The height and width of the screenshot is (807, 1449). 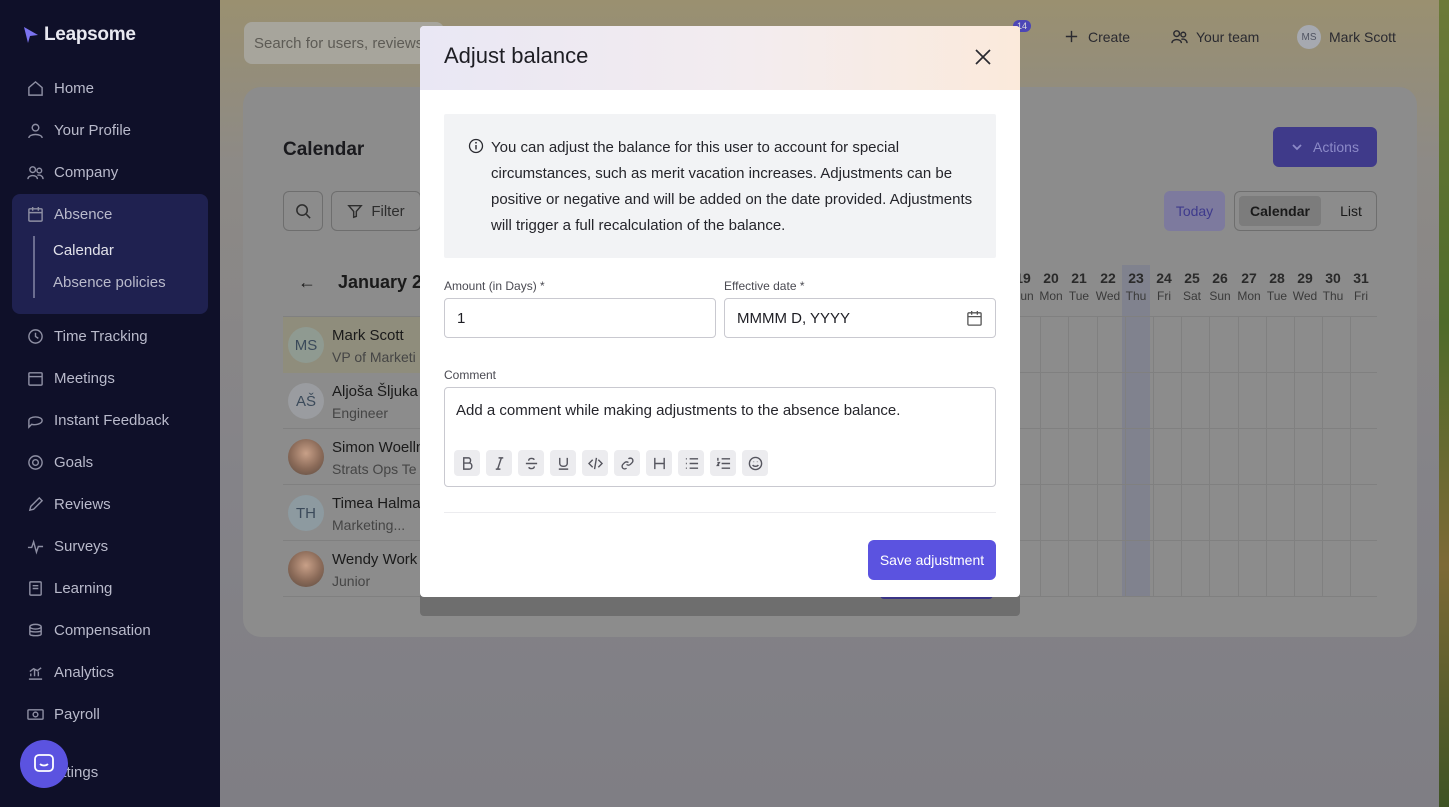 What do you see at coordinates (983, 57) in the screenshot?
I see `close-button` at bounding box center [983, 57].